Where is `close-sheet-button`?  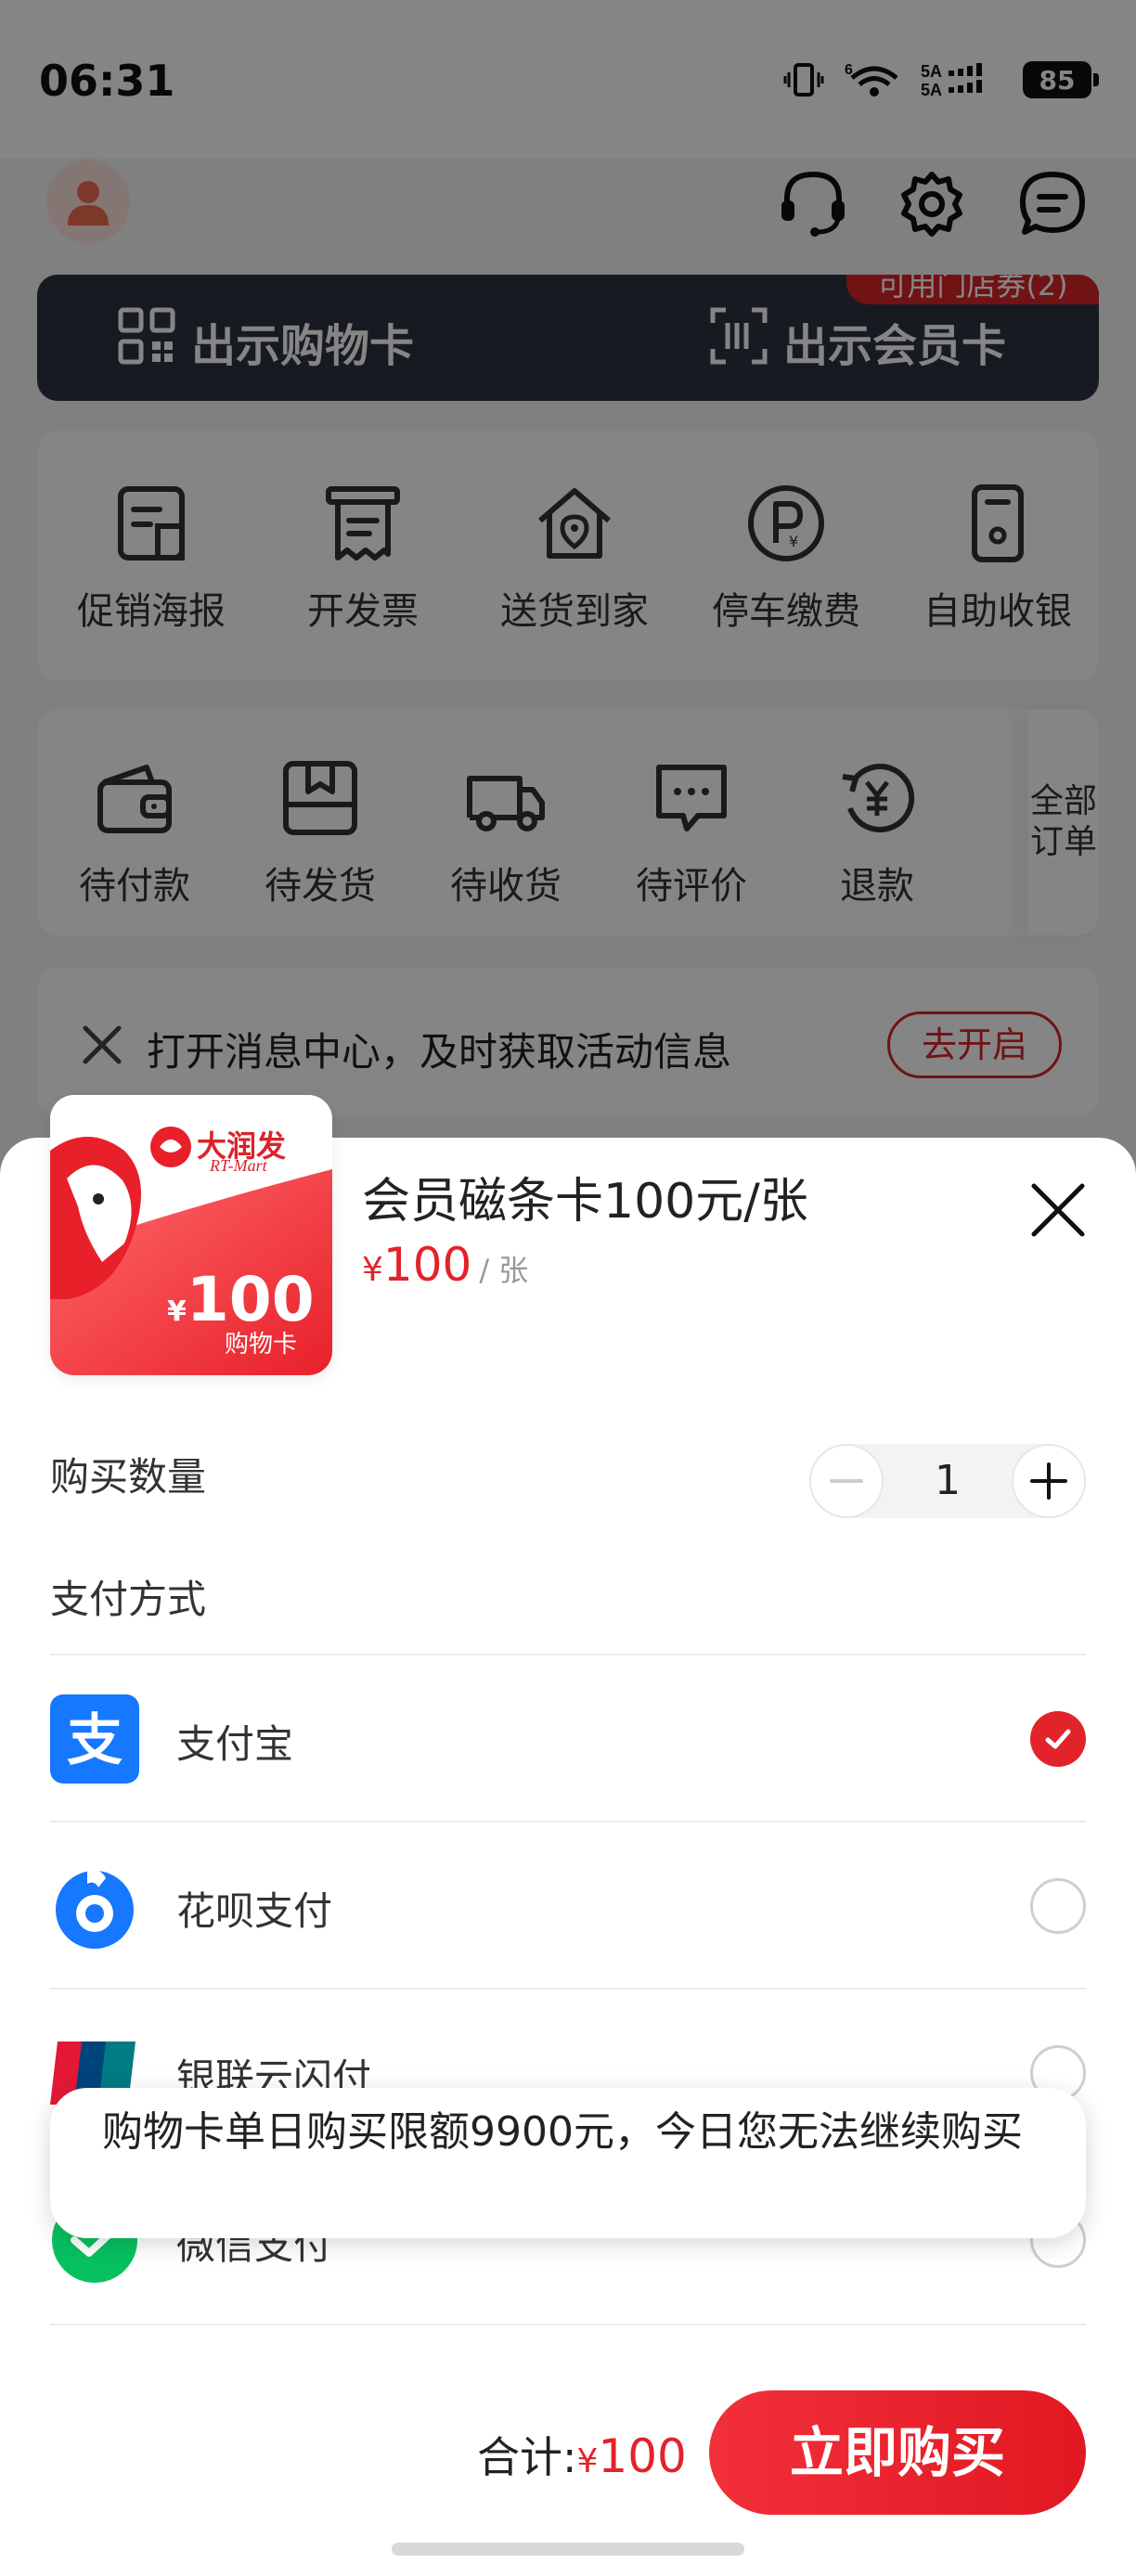 close-sheet-button is located at coordinates (1058, 1210).